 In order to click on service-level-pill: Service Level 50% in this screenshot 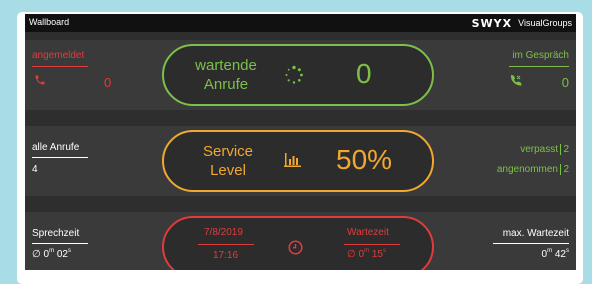, I will do `click(298, 161)`.